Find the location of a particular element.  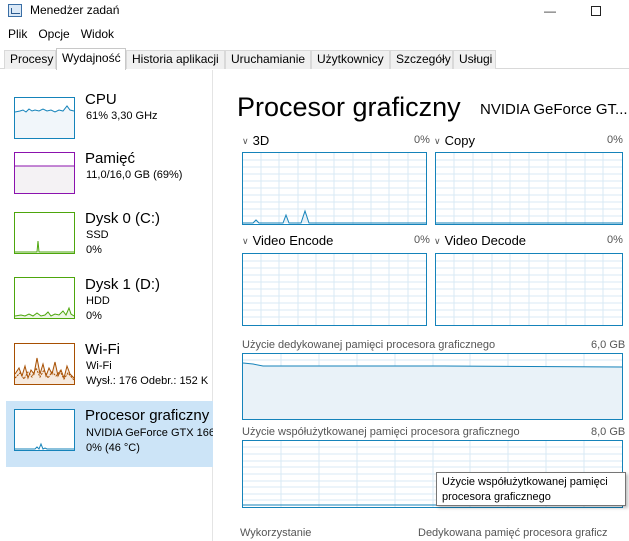

resource-disk-0: Dysk 0 (C:) SSD 0% is located at coordinates (109, 240).